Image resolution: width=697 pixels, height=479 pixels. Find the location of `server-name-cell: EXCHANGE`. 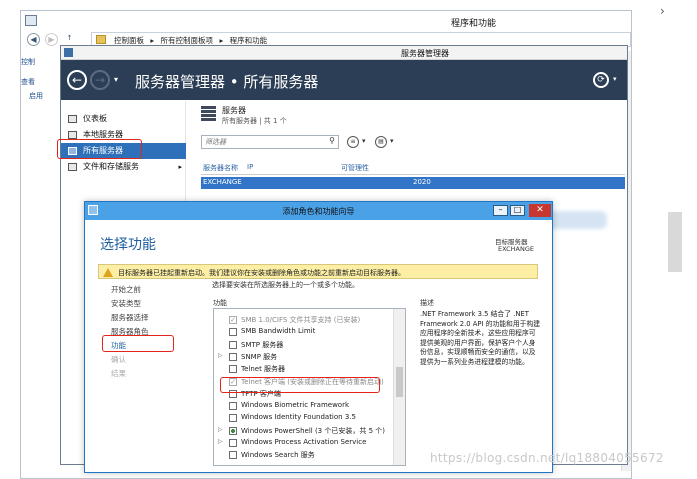

server-name-cell: EXCHANGE is located at coordinates (222, 182).